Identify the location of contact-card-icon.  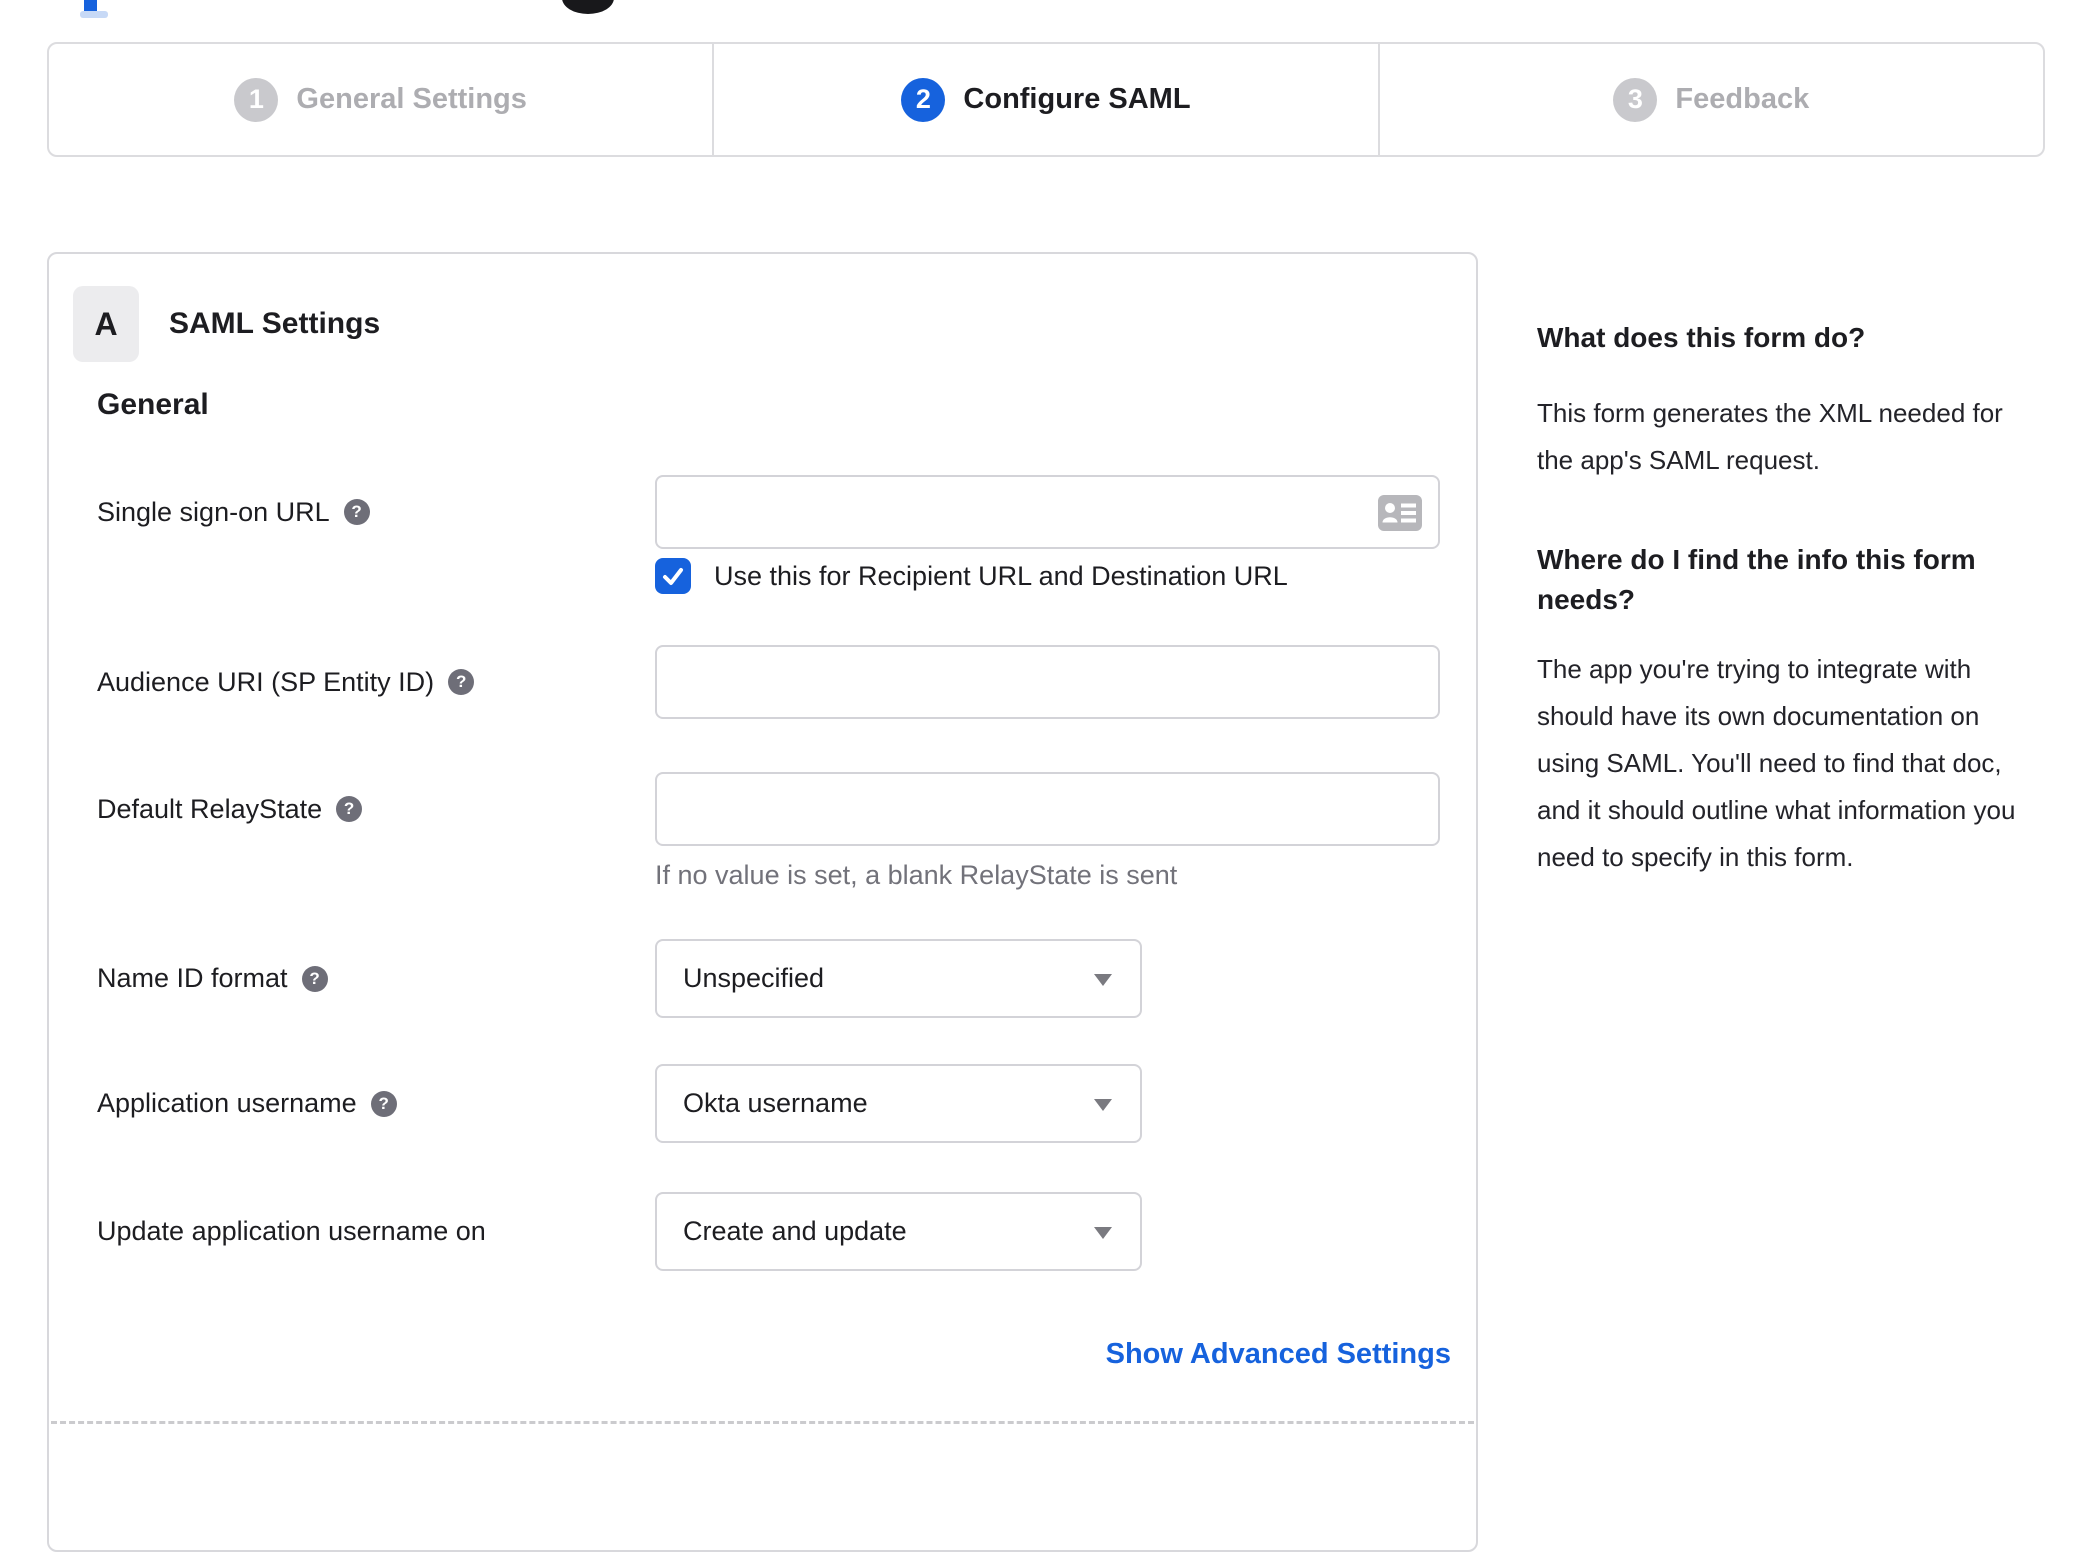
(1400, 515).